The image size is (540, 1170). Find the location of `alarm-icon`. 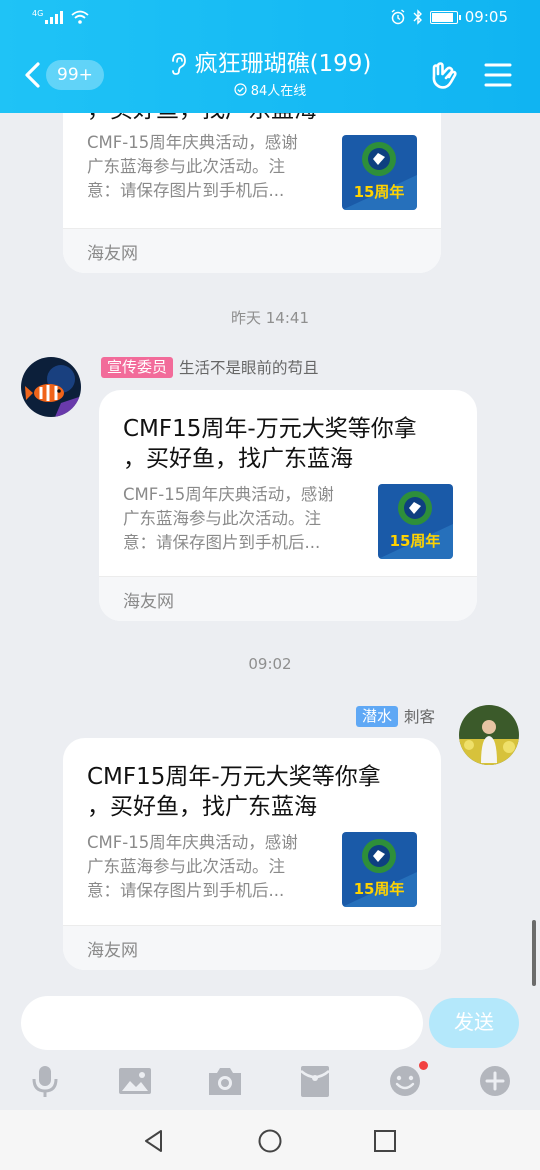

alarm-icon is located at coordinates (398, 17).